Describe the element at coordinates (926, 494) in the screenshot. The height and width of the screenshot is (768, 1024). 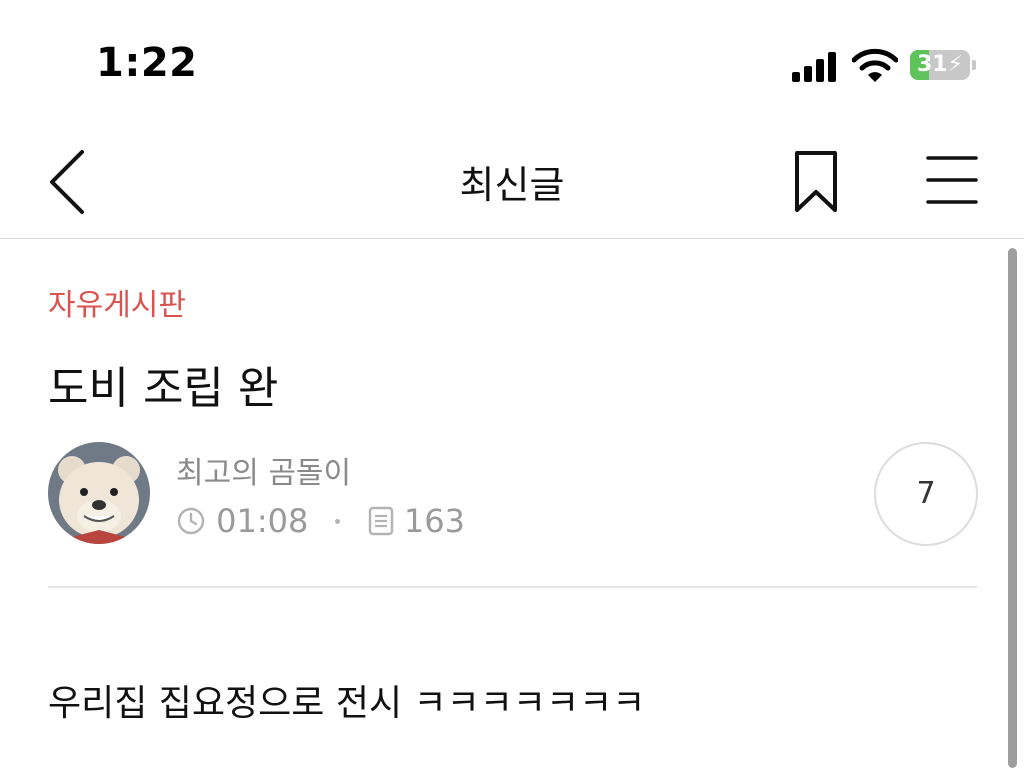
I see `comment-count-button: 7` at that location.